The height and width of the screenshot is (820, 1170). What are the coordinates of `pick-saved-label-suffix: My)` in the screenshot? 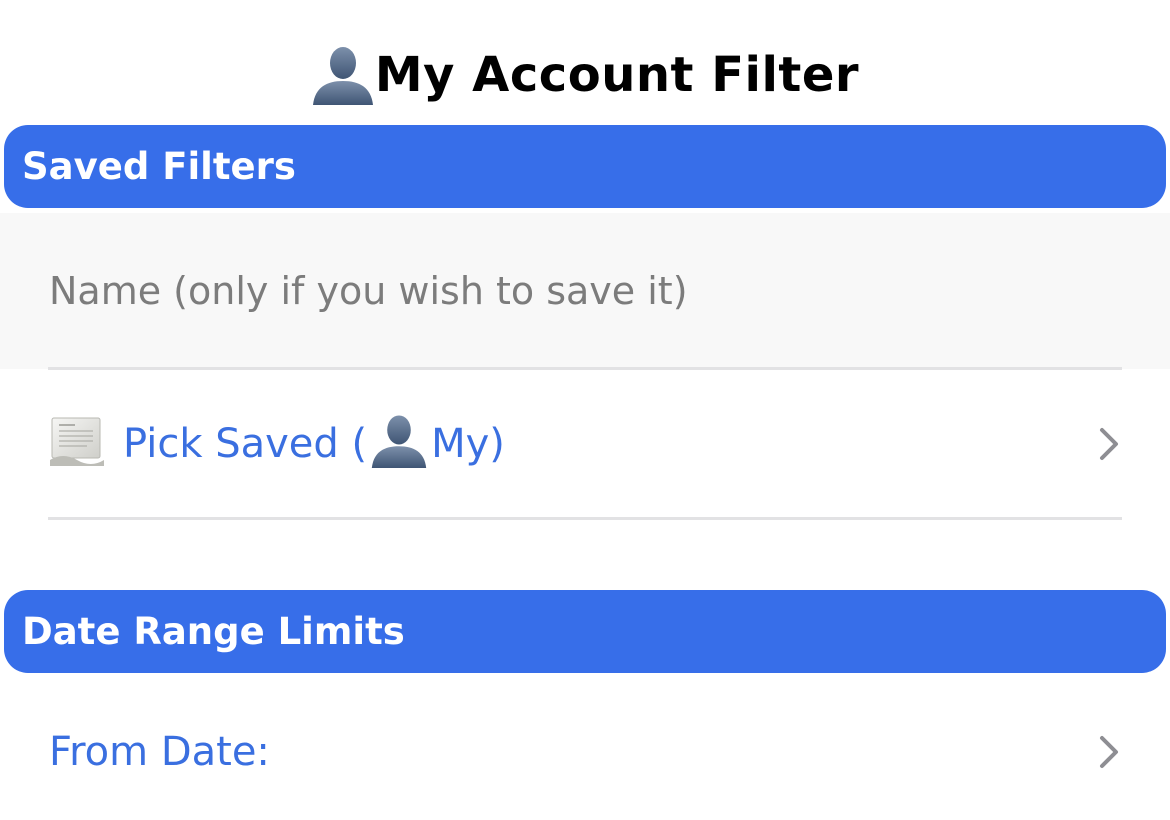 It's located at (468, 444).